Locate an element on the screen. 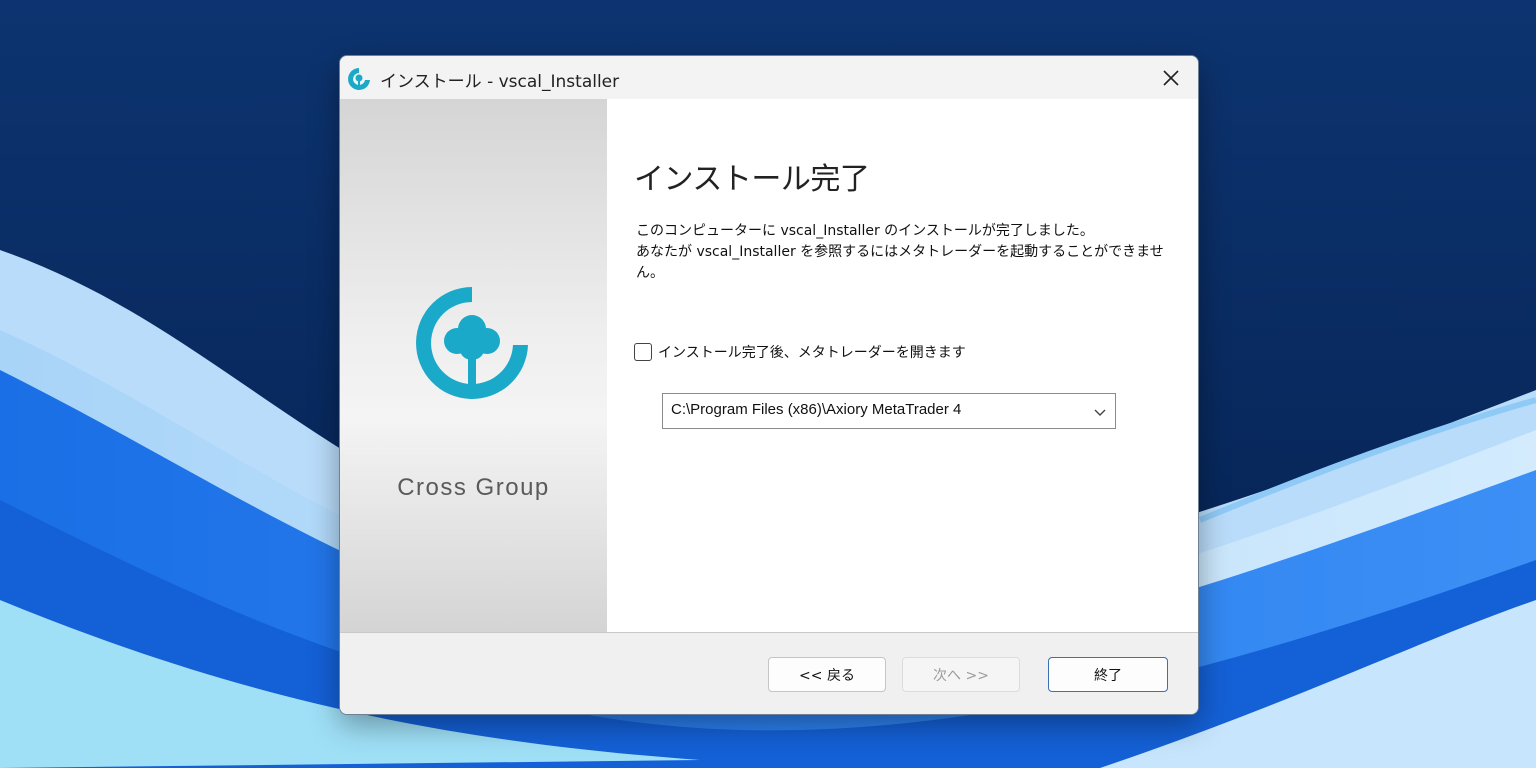 Image resolution: width=1536 pixels, height=768 pixels. finish-button: 終了 is located at coordinates (1108, 674).